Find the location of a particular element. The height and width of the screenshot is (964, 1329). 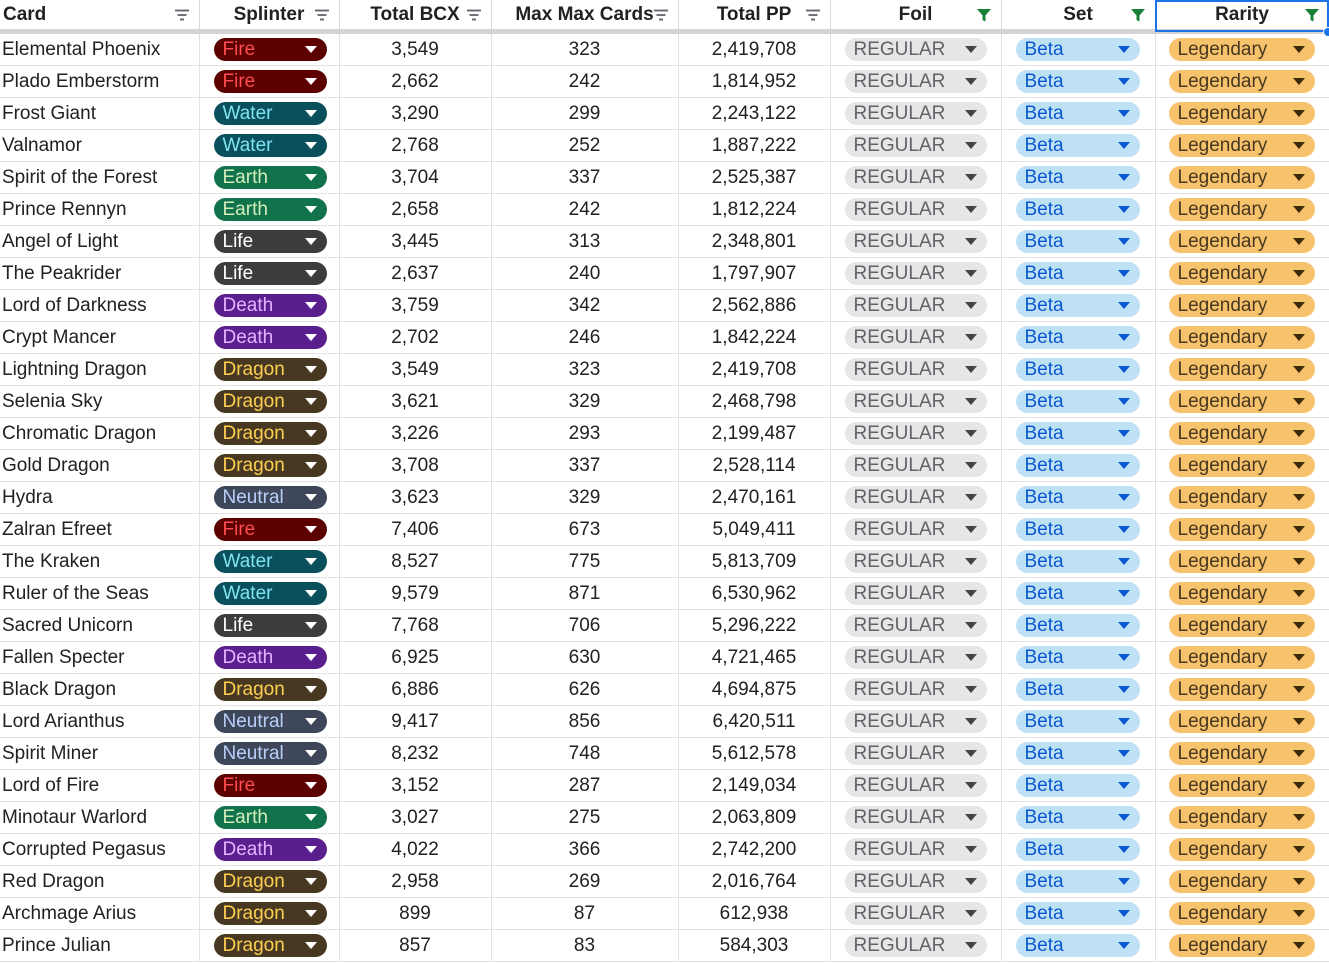

splinter-dropdown: Neutral is located at coordinates (270, 753).